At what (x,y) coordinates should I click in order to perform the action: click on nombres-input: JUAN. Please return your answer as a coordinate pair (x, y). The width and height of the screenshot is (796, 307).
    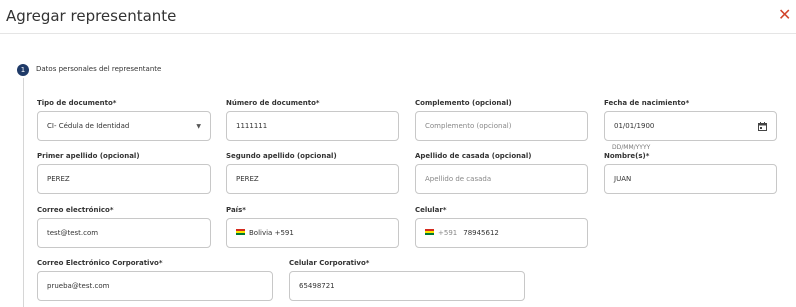
    Looking at the image, I should click on (690, 179).